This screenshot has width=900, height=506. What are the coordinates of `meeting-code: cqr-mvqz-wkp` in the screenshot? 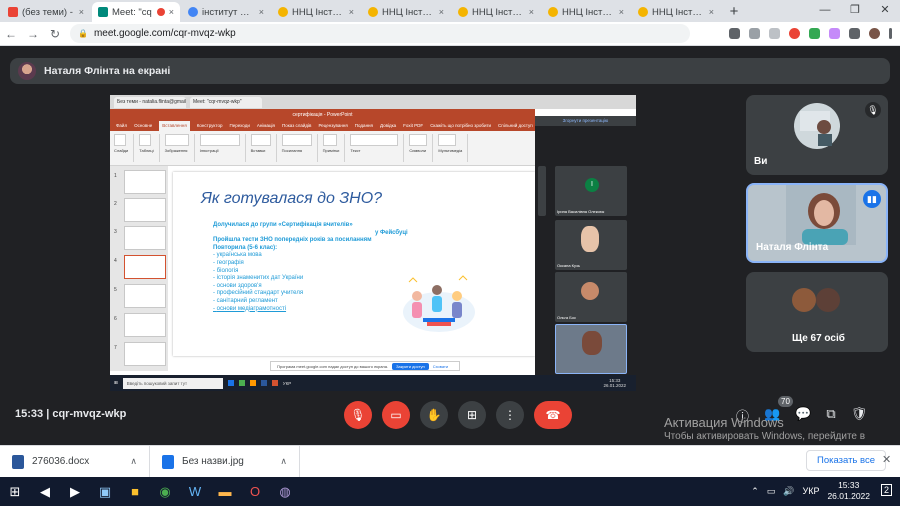 It's located at (89, 414).